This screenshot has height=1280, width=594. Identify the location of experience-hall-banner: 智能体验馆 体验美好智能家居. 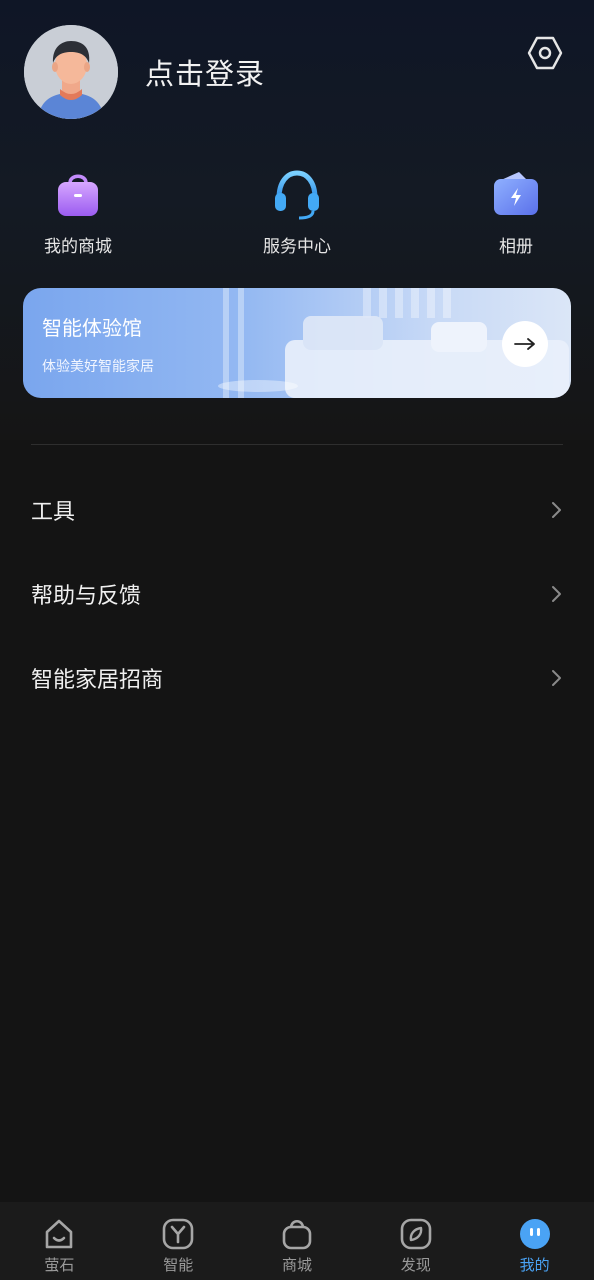
(297, 343).